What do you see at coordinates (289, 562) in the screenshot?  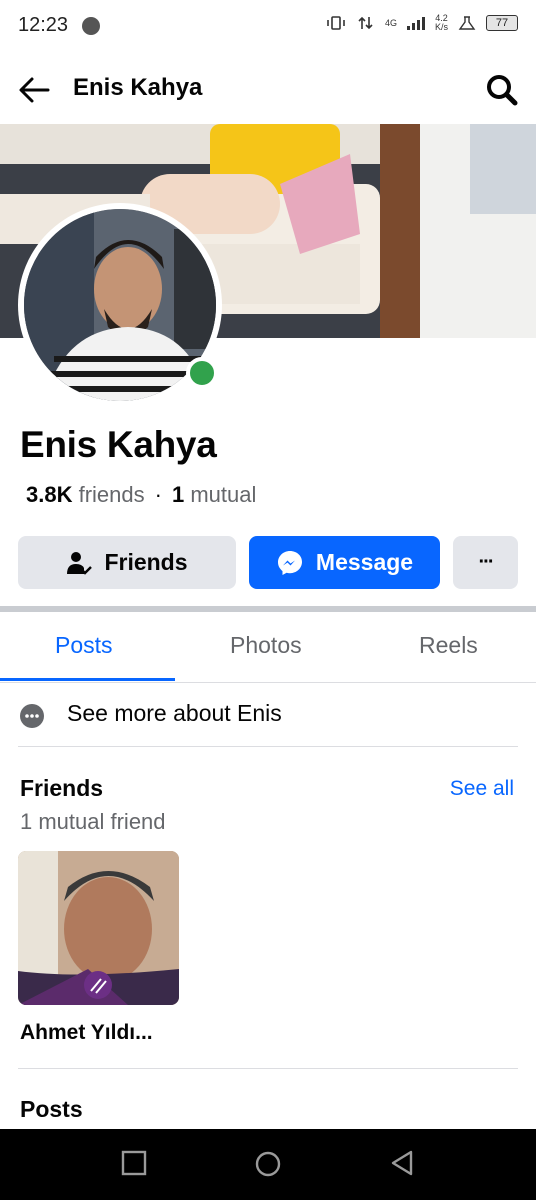 I see `messenger-icon` at bounding box center [289, 562].